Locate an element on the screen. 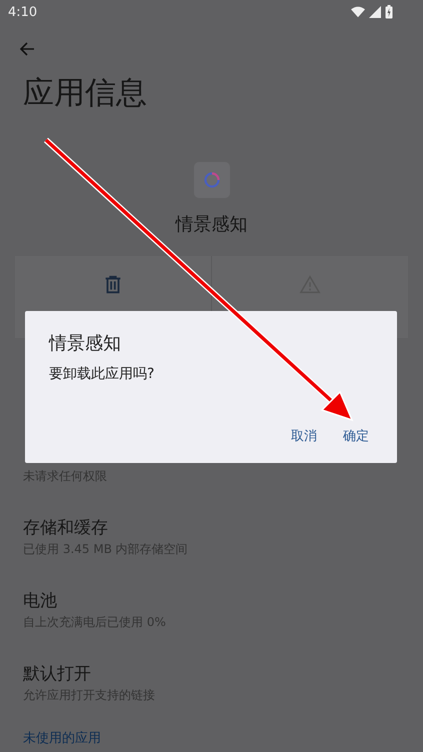 The width and height of the screenshot is (423, 752). section-header: 未使用的应用 is located at coordinates (62, 738).